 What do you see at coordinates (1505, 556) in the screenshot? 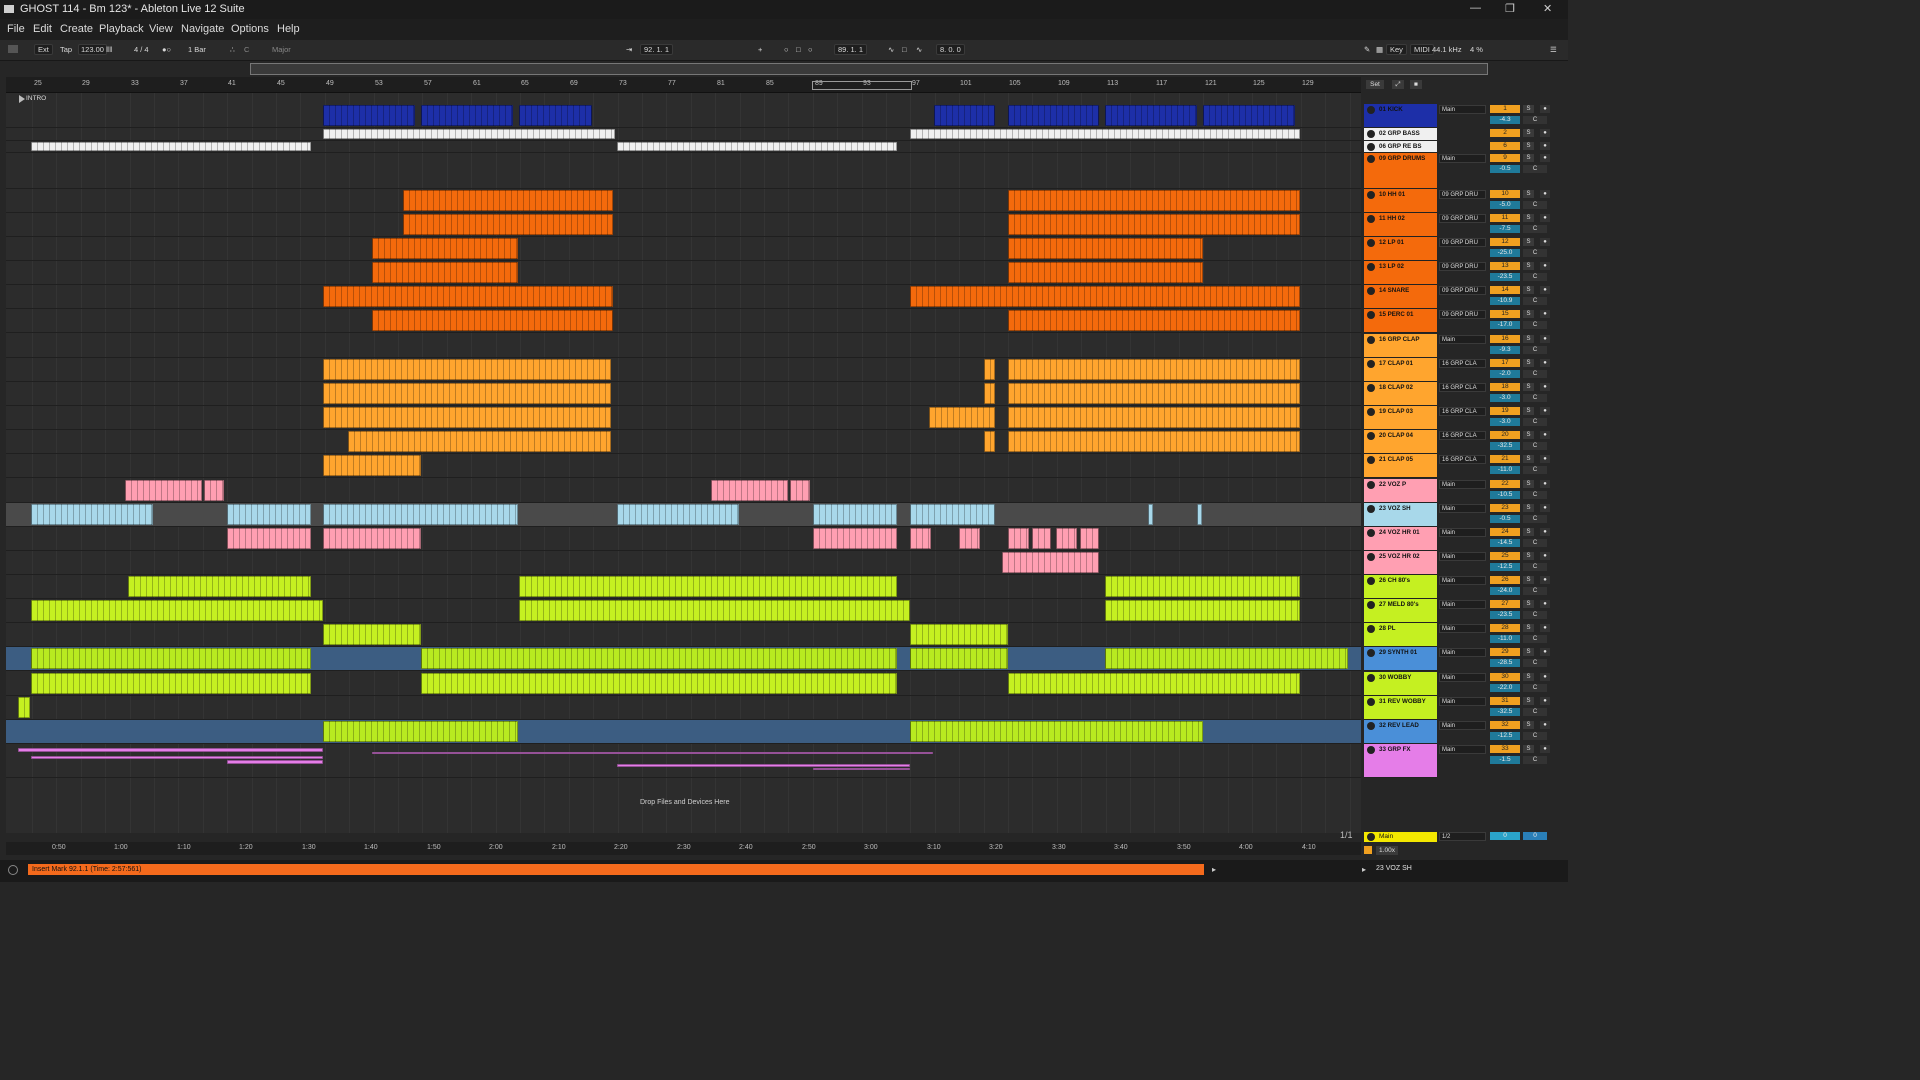
I see `track-activator: 25` at bounding box center [1505, 556].